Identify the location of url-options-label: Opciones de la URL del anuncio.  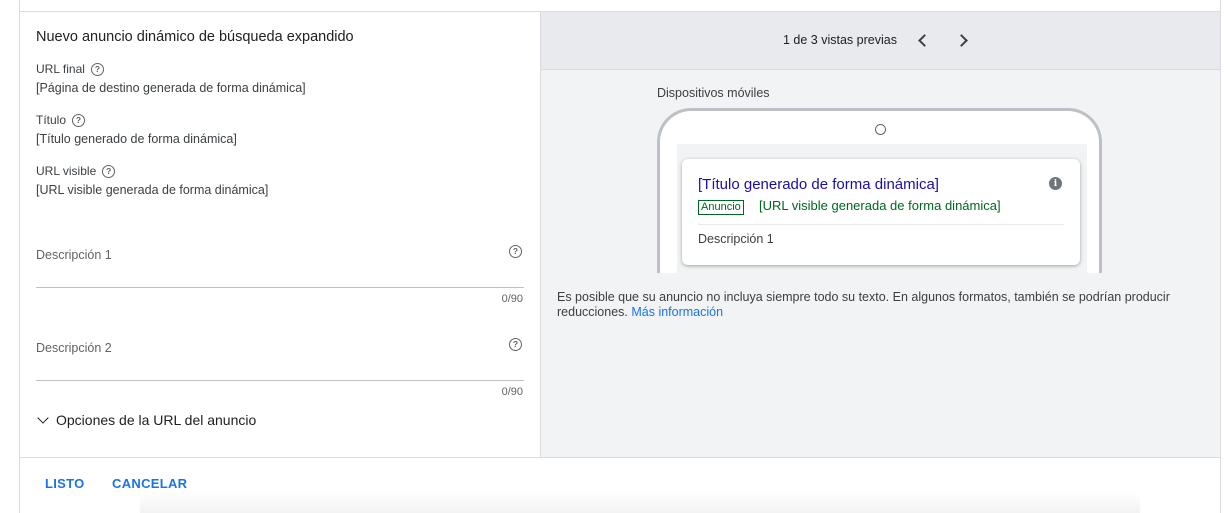
(156, 420).